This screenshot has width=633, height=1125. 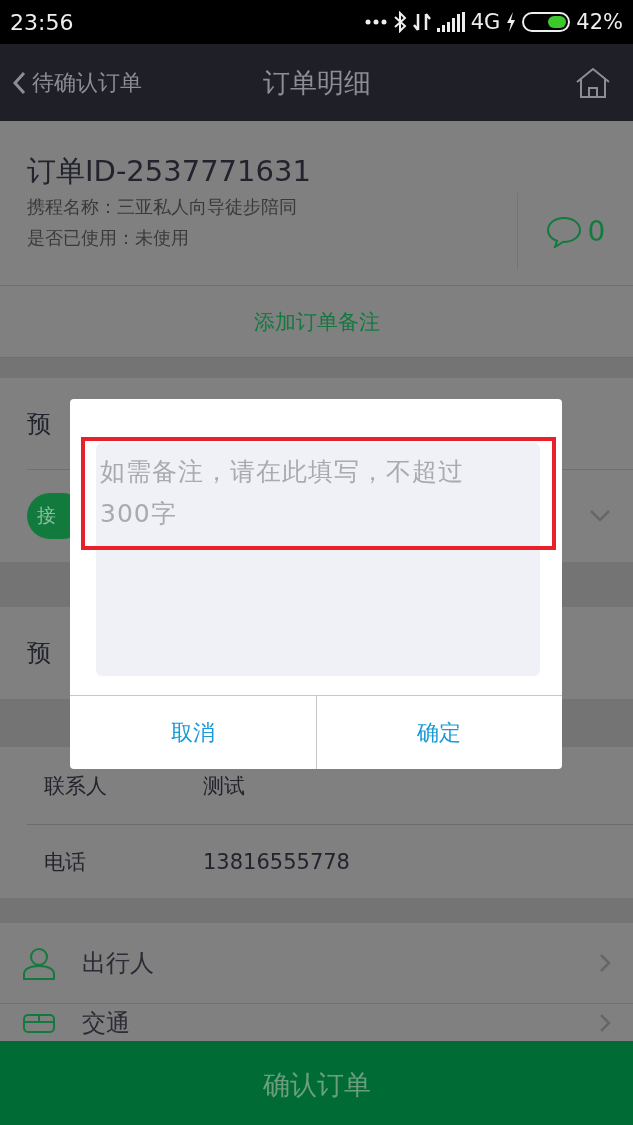 What do you see at coordinates (596, 231) in the screenshot?
I see `comment-count: 0` at bounding box center [596, 231].